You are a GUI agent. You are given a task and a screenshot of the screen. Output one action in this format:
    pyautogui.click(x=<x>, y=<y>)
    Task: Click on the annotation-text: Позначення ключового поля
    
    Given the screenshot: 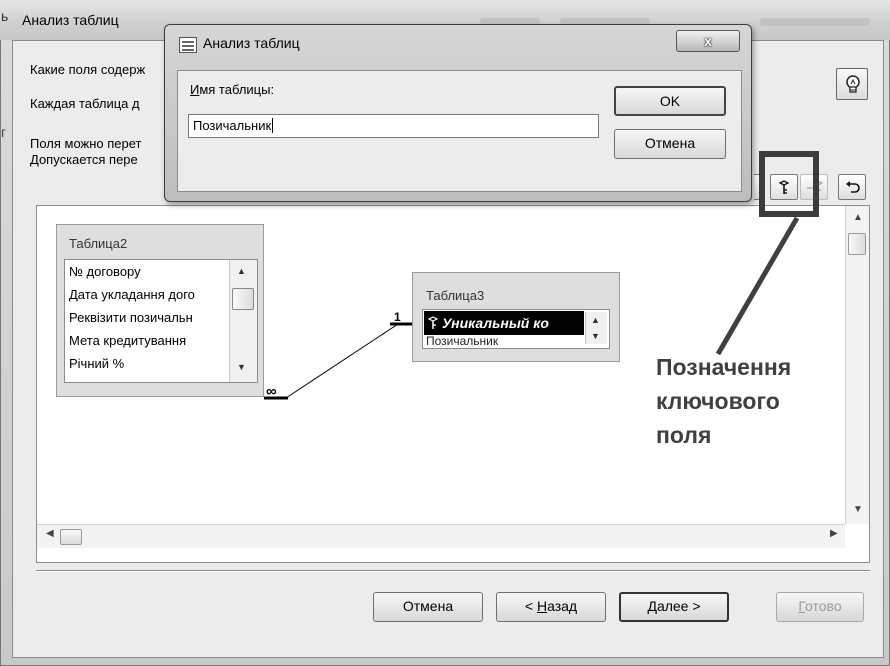 What is the action you would take?
    pyautogui.click(x=723, y=401)
    